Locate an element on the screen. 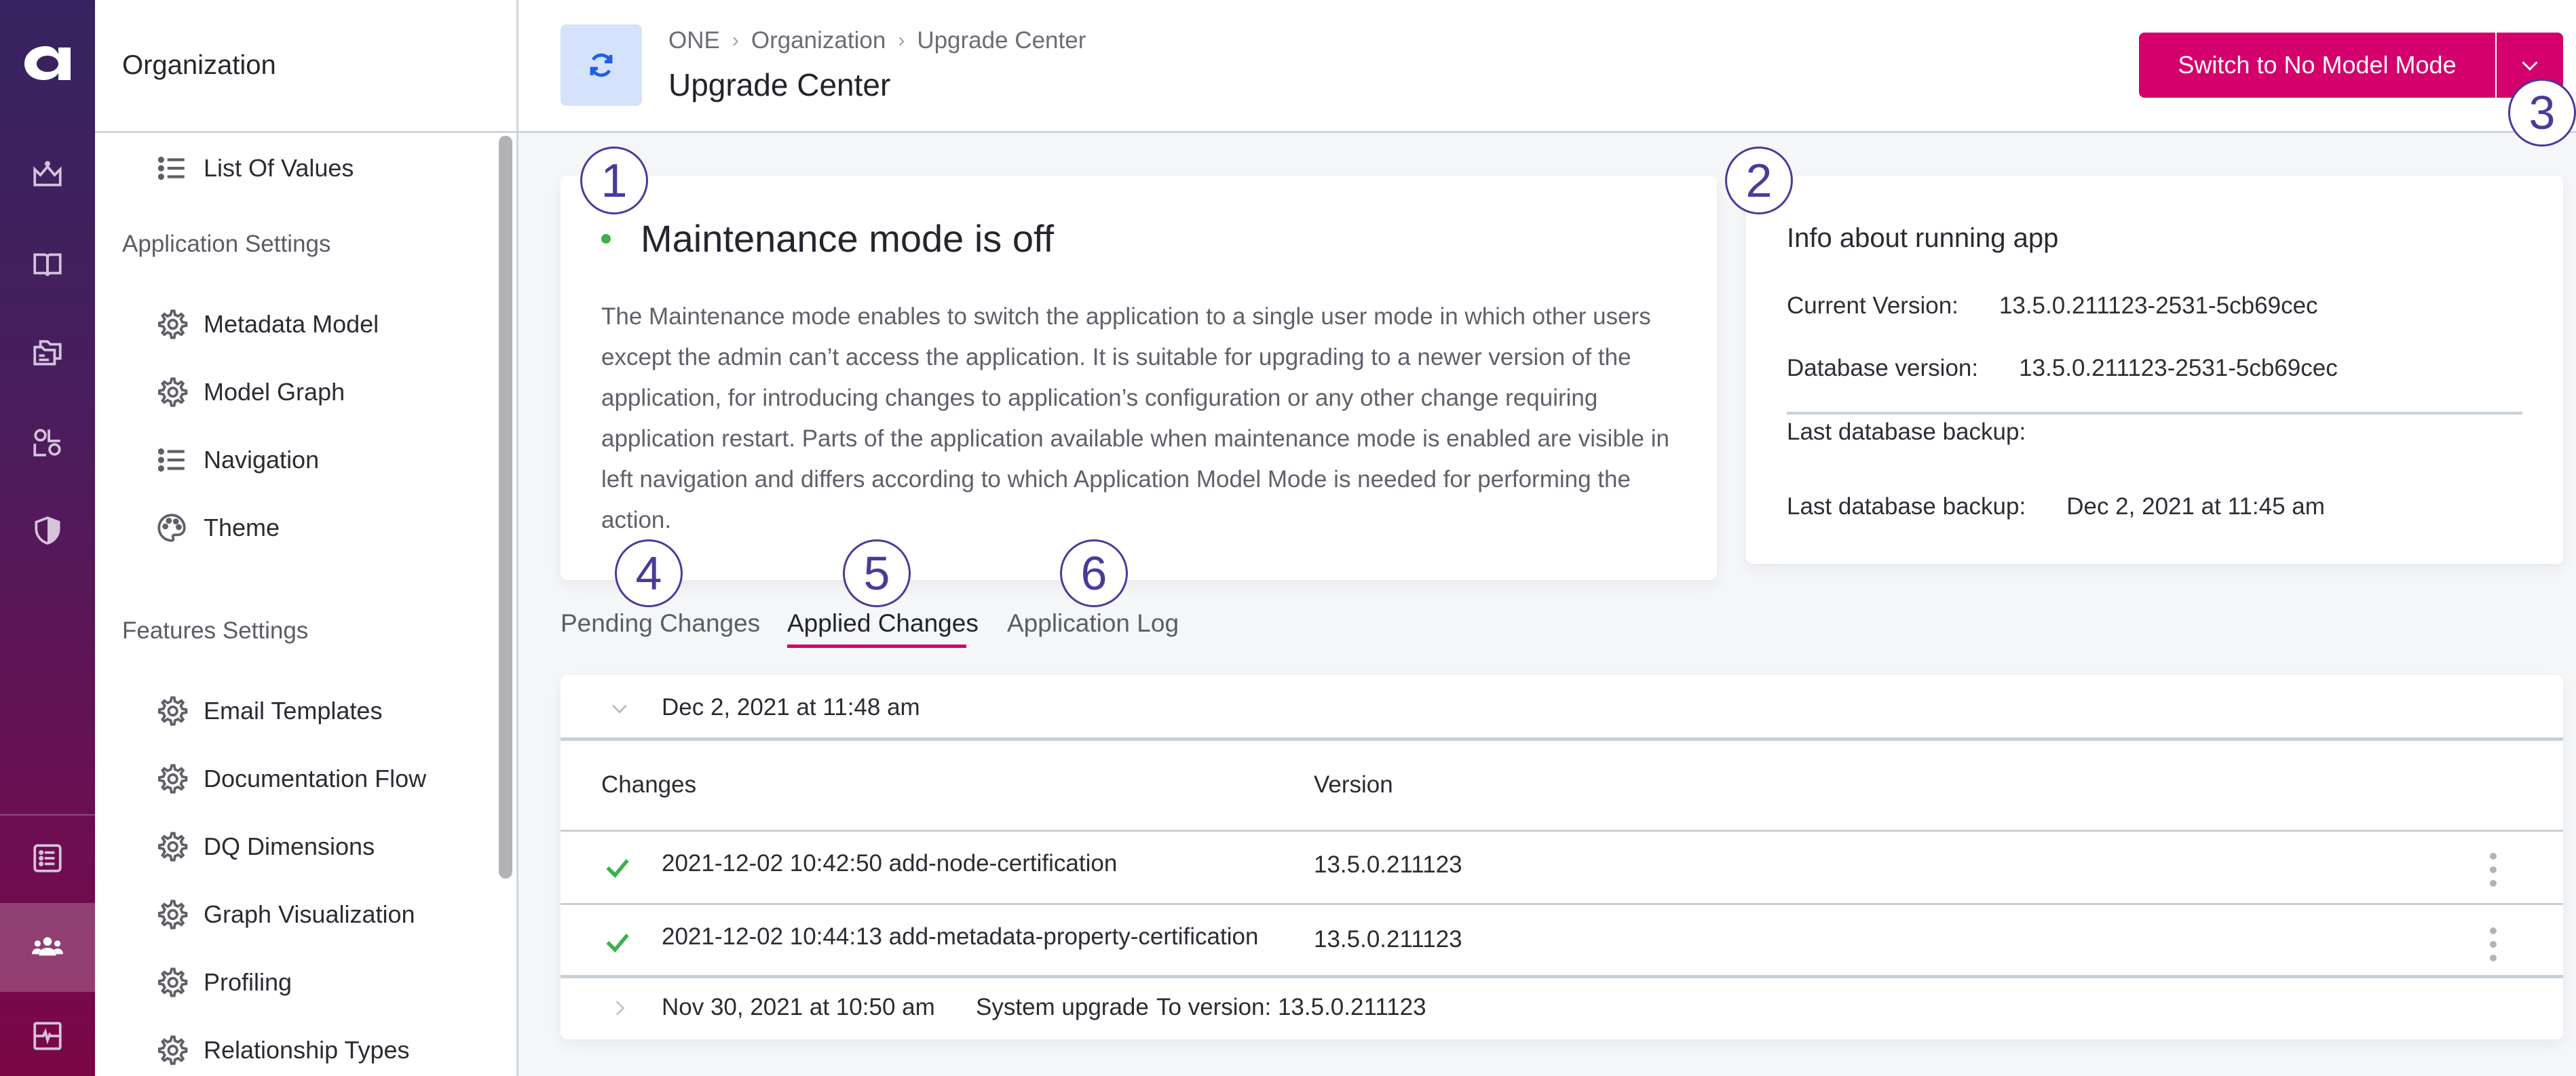 This screenshot has height=1076, width=2576. shield-icon is located at coordinates (47, 530).